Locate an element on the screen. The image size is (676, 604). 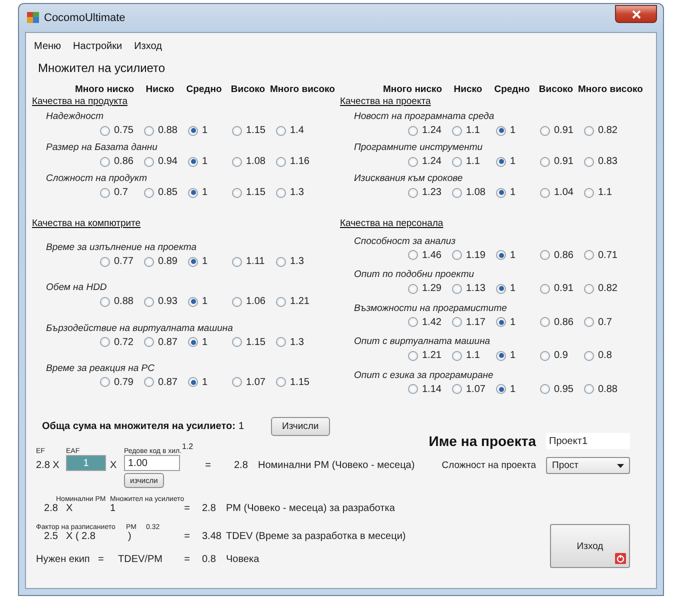
group-title: Качества на персонала is located at coordinates (392, 223).